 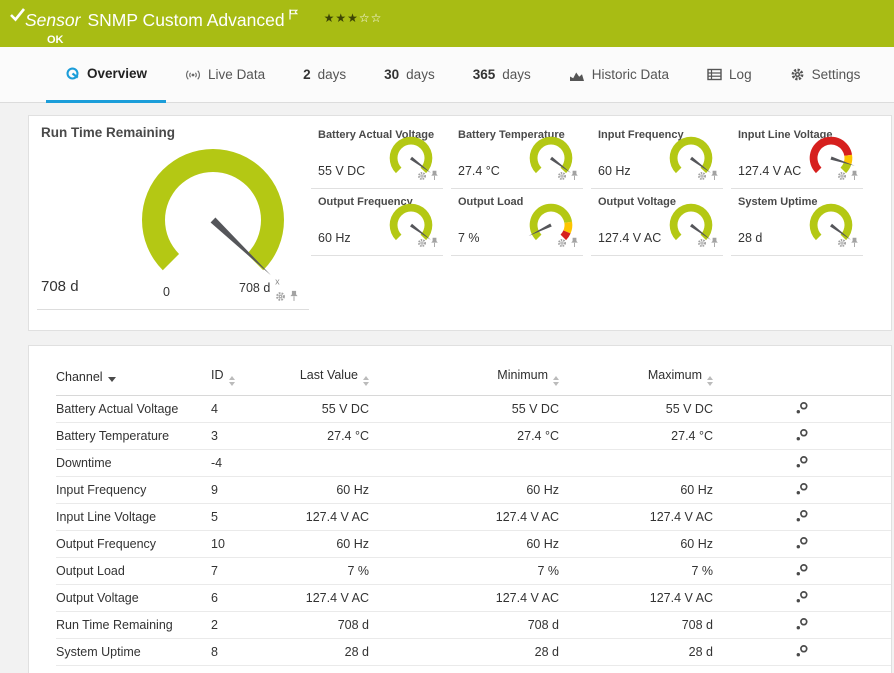 I want to click on cell-maximum: 28 d, so click(x=700, y=652).